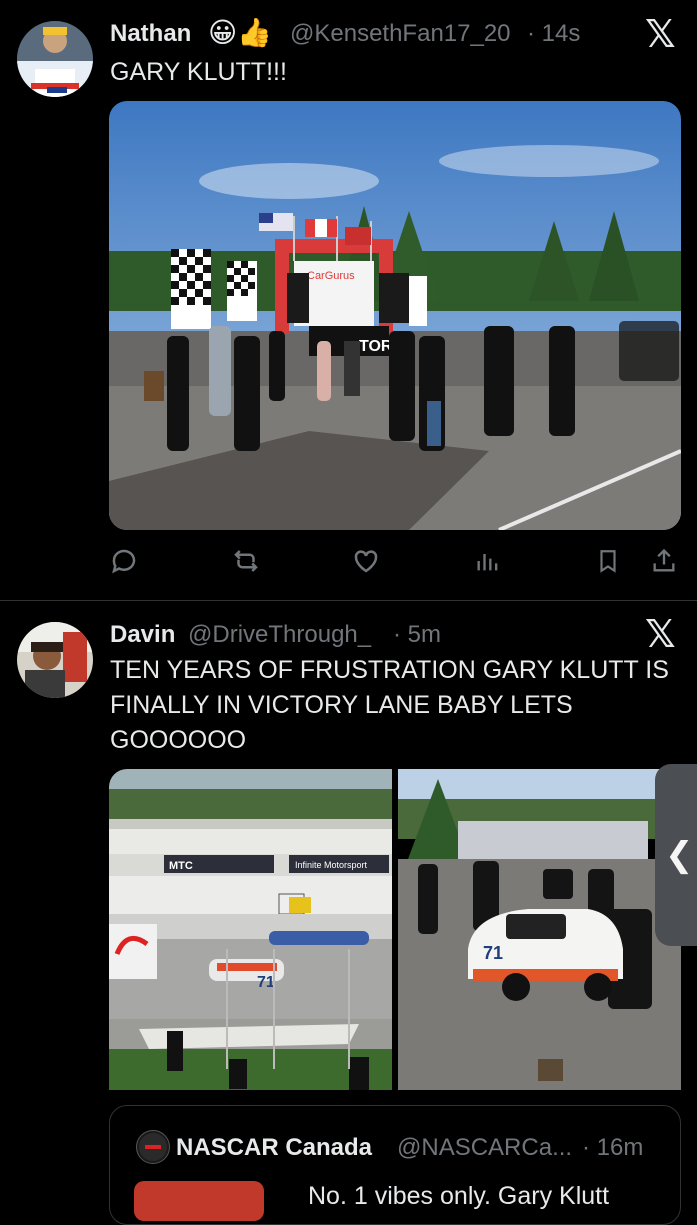  What do you see at coordinates (389, 670) in the screenshot?
I see `tweet-text-line-1: TEN YEARS OF FRUSTRATION GARY KLUTT IS` at bounding box center [389, 670].